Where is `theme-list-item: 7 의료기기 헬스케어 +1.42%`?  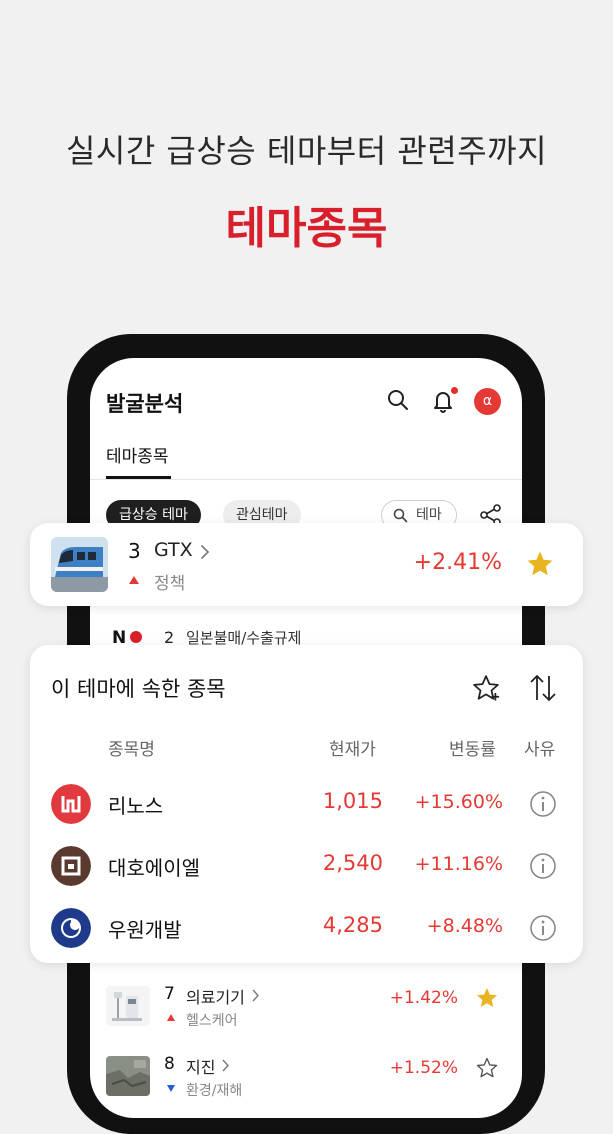
theme-list-item: 7 의료기기 헬스케어 +1.42% is located at coordinates (306, 1010).